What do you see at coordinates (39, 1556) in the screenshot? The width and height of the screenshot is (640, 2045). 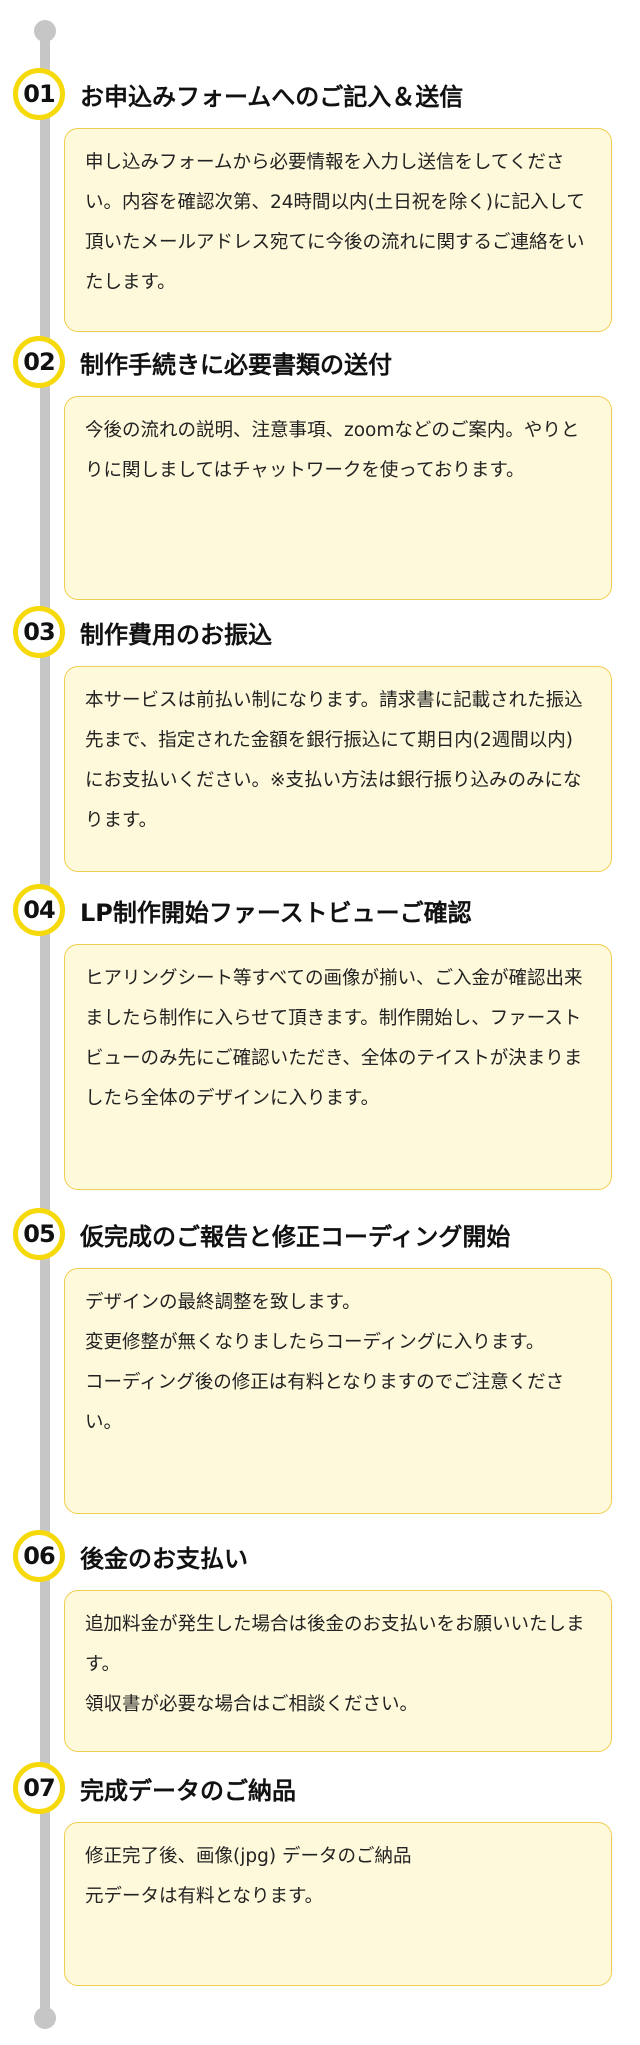 I see `step-number-badge: 06` at bounding box center [39, 1556].